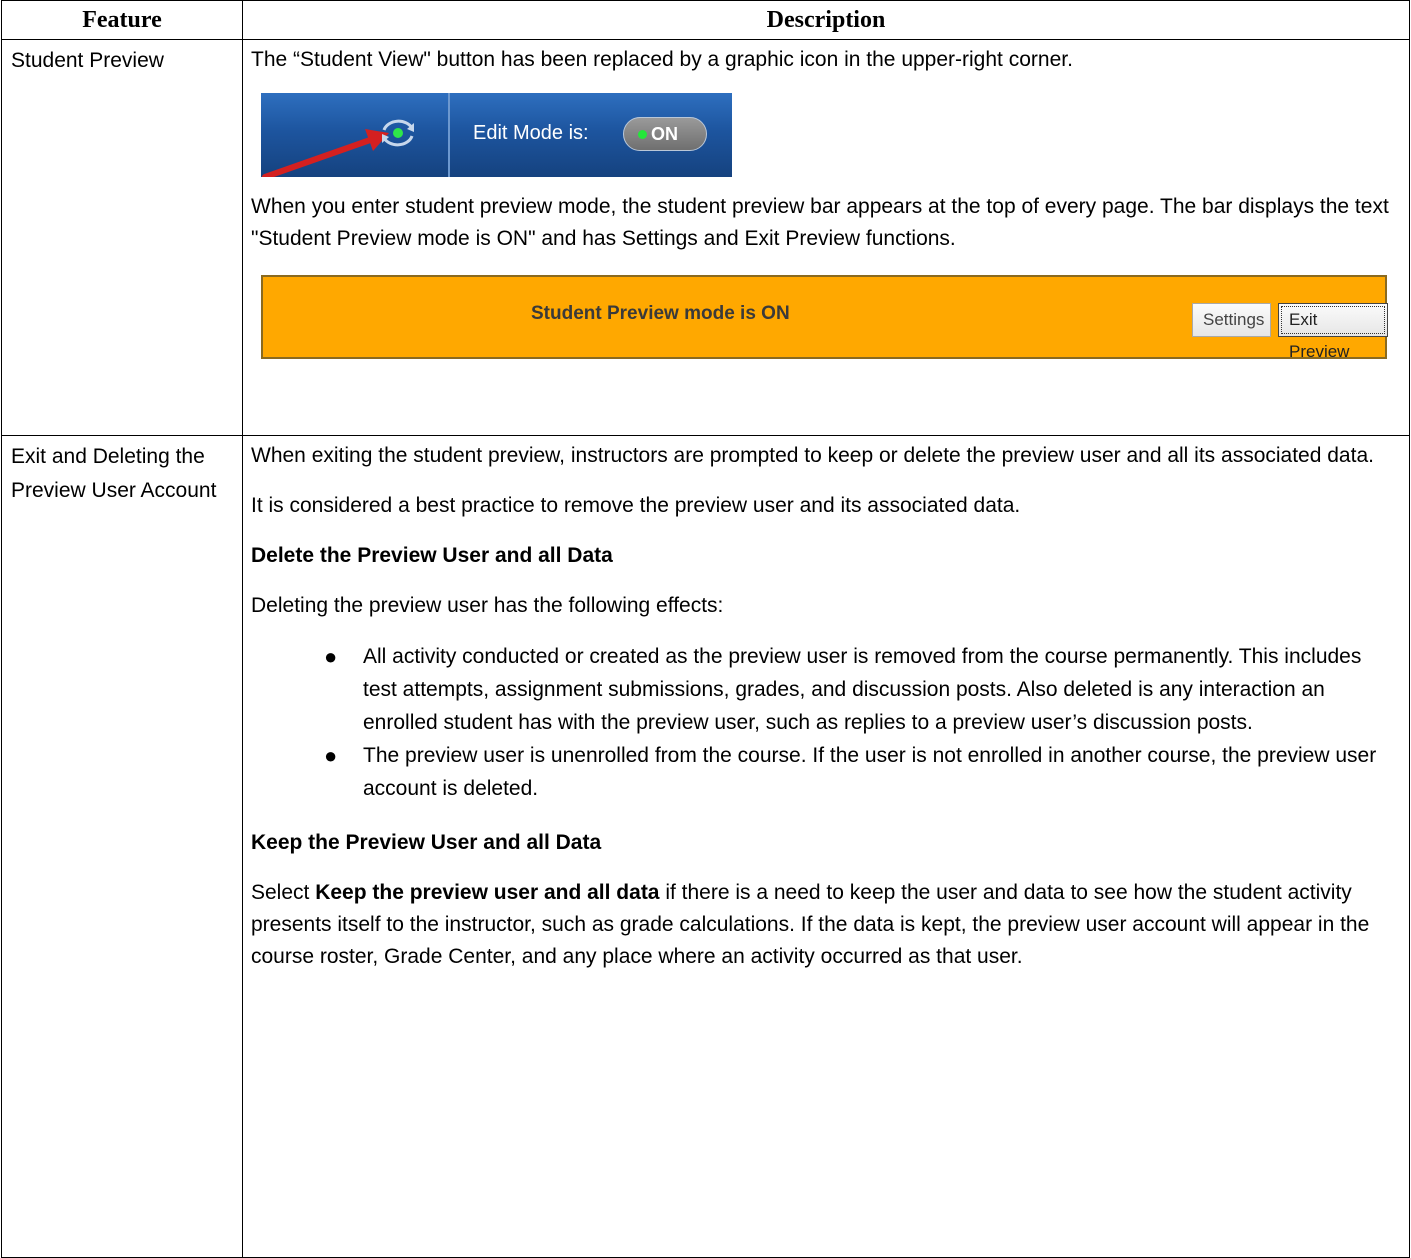 The image size is (1411, 1258). What do you see at coordinates (122, 237) in the screenshot?
I see `feature-cell: Student Preview` at bounding box center [122, 237].